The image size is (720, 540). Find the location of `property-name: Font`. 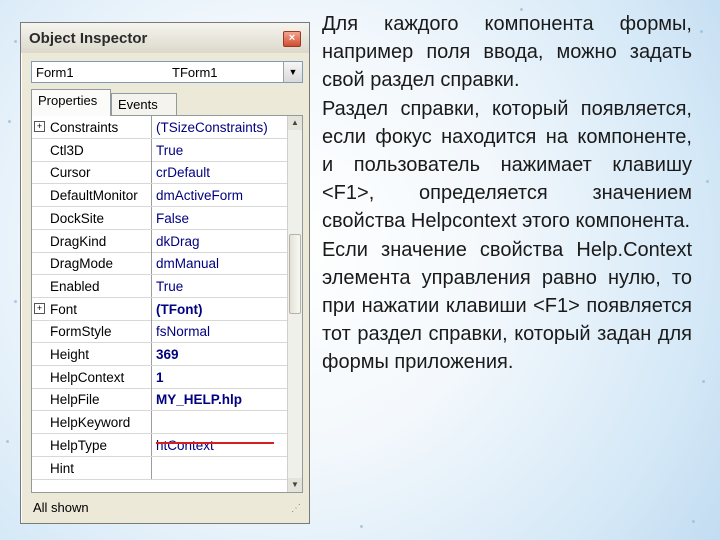

property-name: Font is located at coordinates (64, 309).